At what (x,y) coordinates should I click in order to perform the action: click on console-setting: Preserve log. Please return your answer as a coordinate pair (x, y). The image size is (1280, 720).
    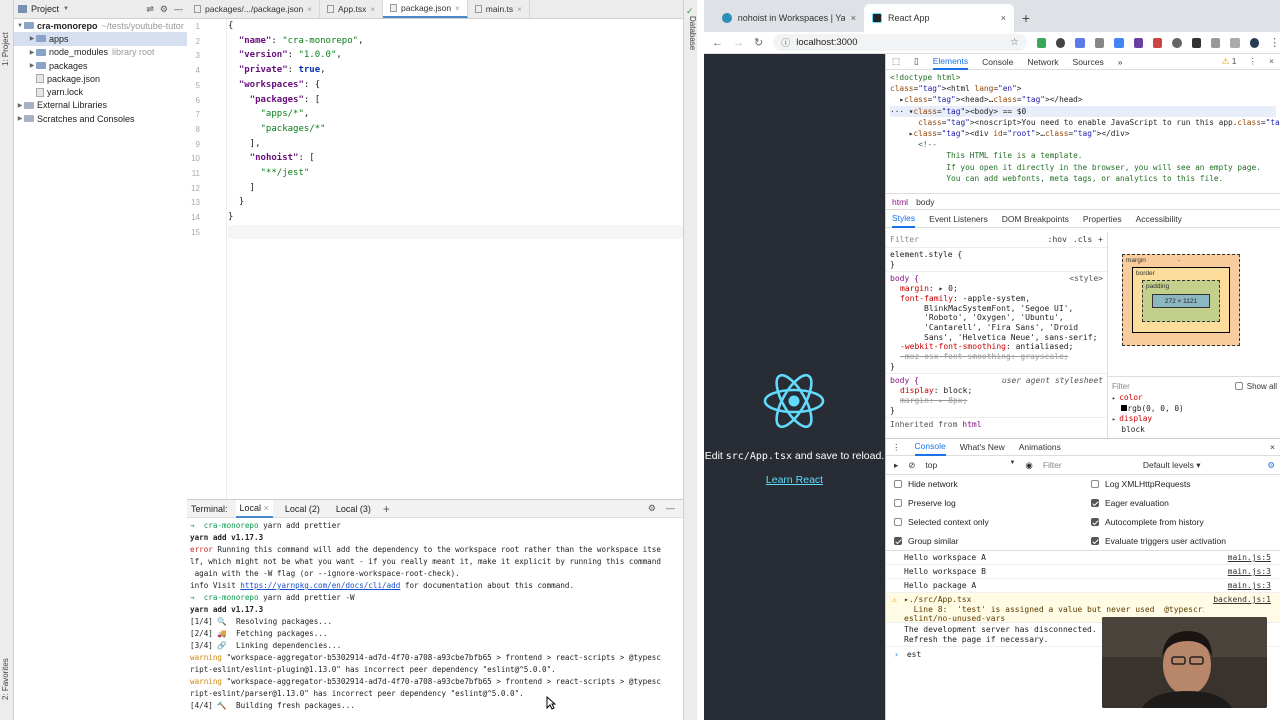
    Looking at the image, I should click on (925, 503).